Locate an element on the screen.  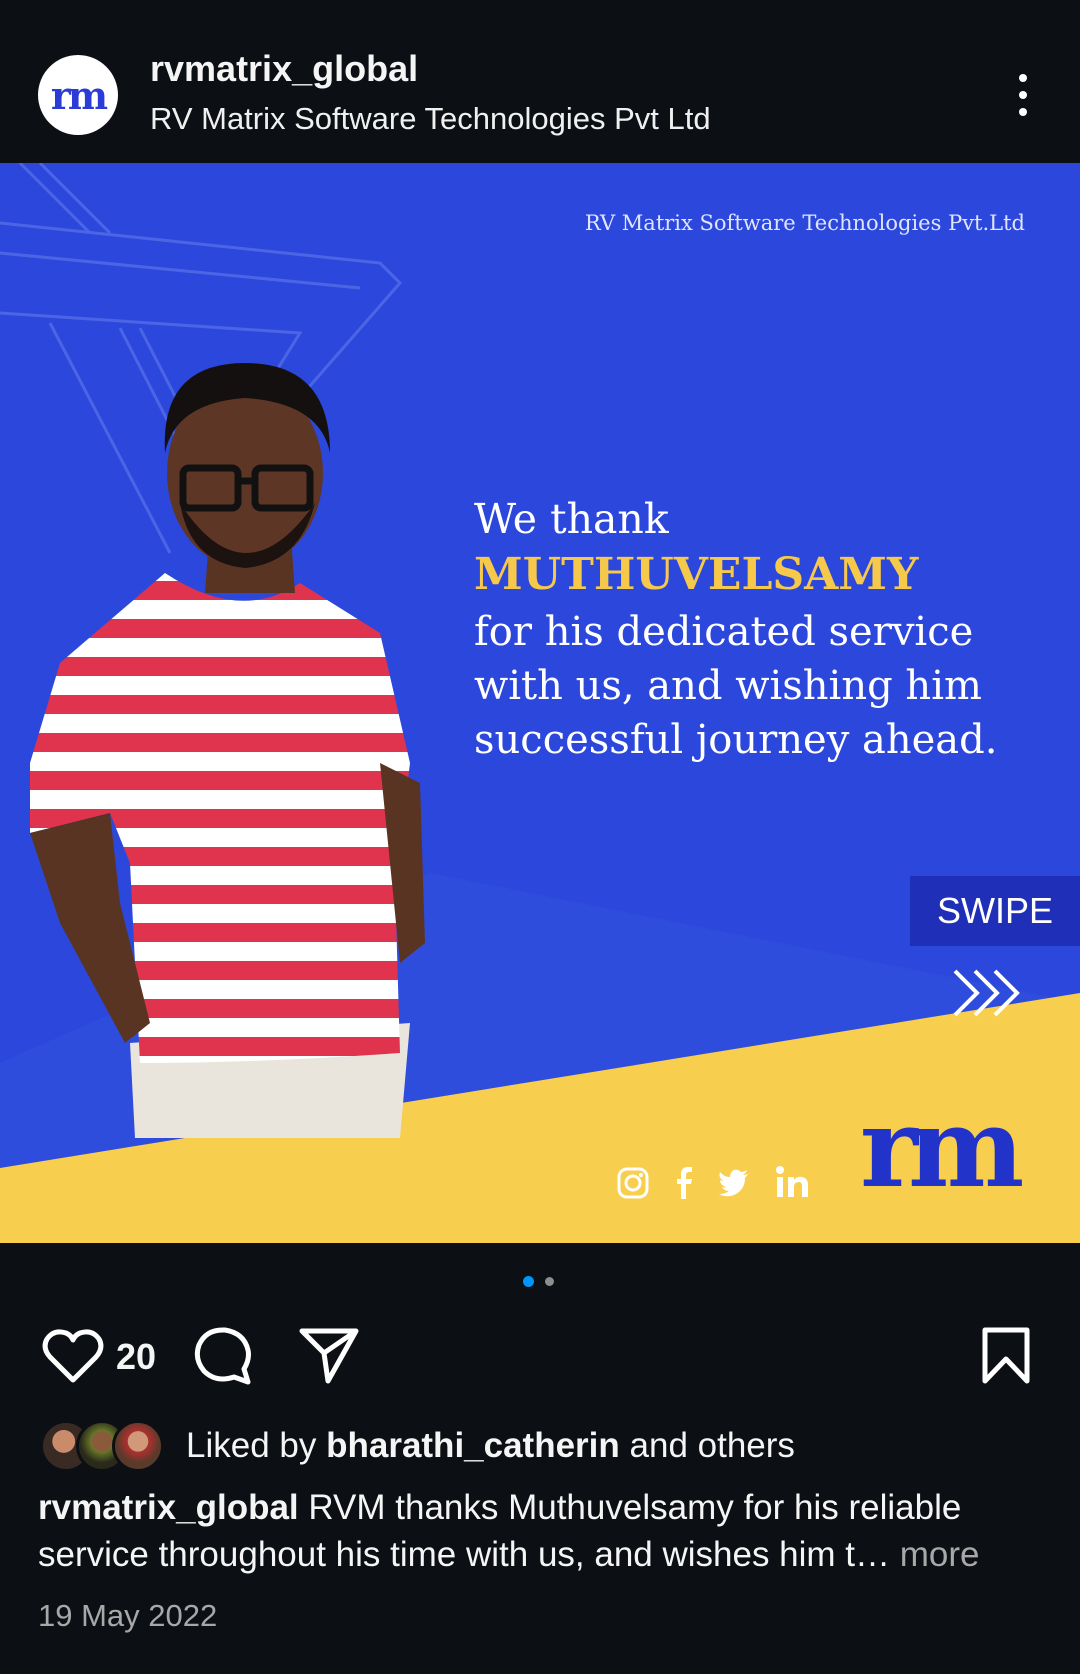
bookmark-icon is located at coordinates (1006, 1356).